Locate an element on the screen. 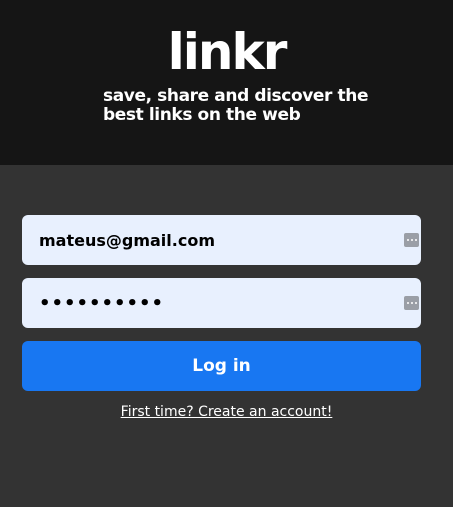 The width and height of the screenshot is (453, 507). password-input is located at coordinates (202, 303).